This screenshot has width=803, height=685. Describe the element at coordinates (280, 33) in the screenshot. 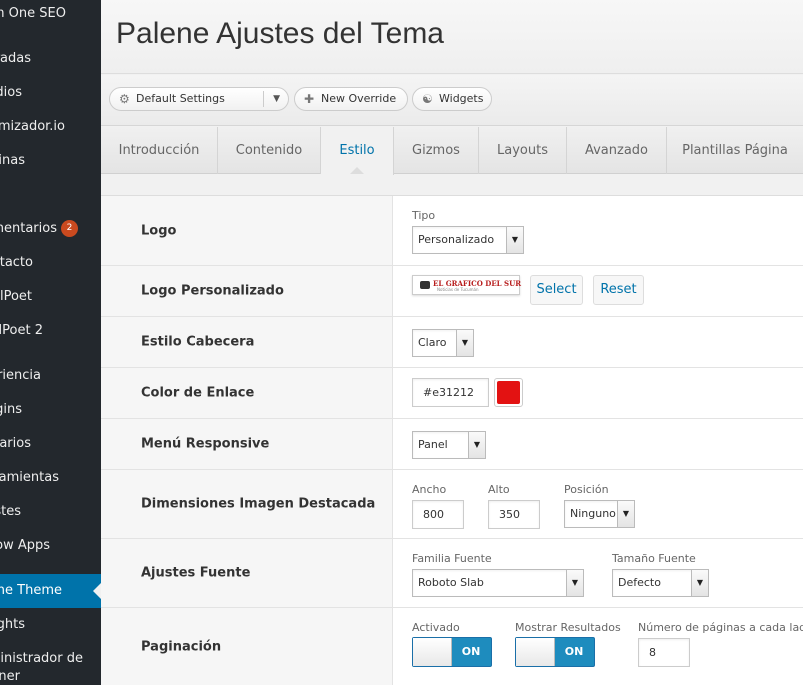

I see `page-title: Palene Ajustes del Tema` at that location.